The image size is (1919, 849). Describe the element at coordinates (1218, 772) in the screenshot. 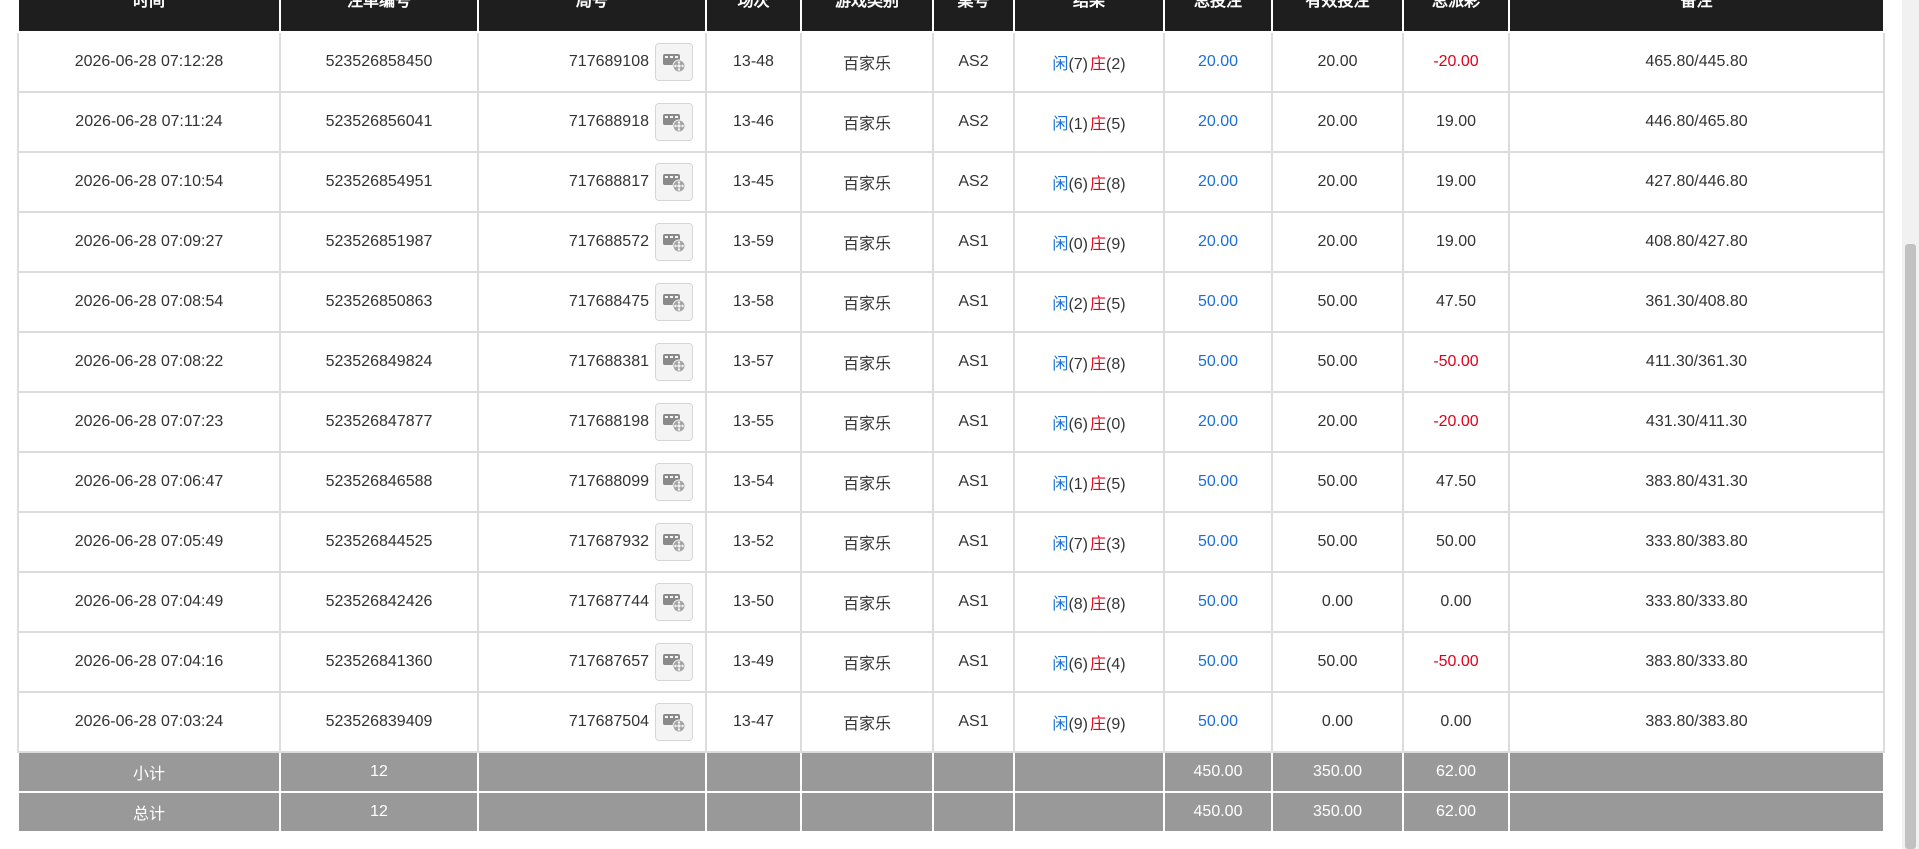

I see `subtotal-total-bet: 450.00` at that location.